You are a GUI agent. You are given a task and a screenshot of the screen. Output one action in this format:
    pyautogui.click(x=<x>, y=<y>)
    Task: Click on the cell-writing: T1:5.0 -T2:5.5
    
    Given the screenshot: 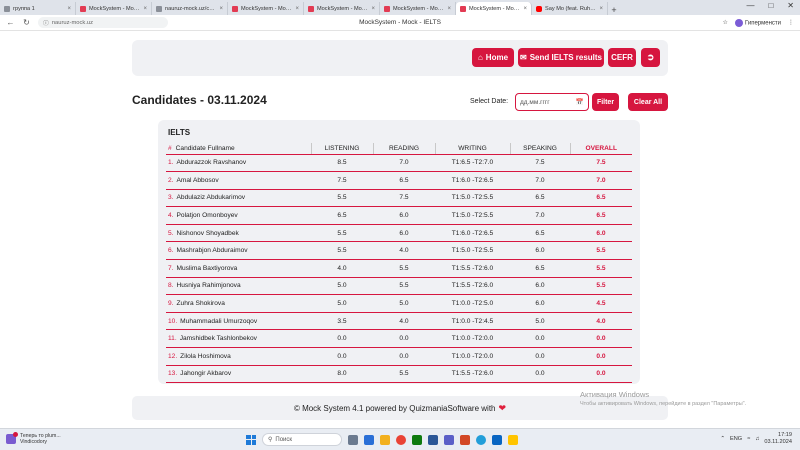 What is the action you would take?
    pyautogui.click(x=472, y=251)
    